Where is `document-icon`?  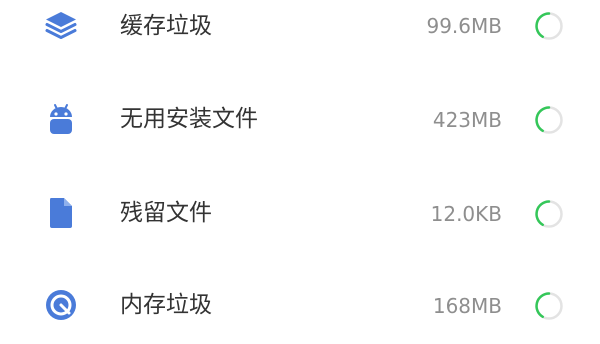 document-icon is located at coordinates (61, 213).